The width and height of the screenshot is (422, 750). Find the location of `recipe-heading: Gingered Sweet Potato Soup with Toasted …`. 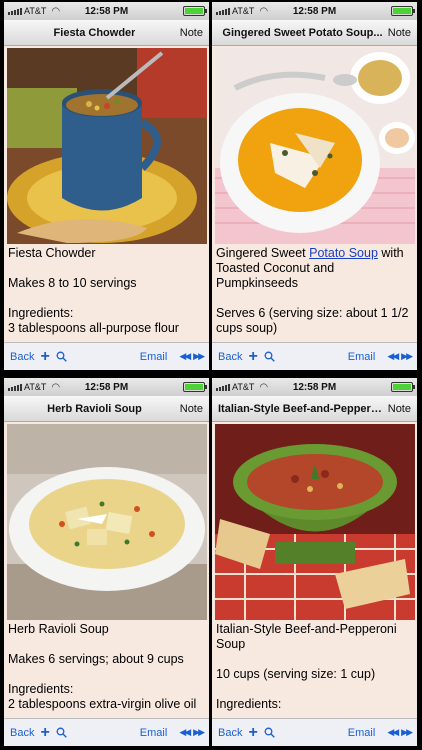

recipe-heading: Gingered Sweet Potato Soup with Toasted … is located at coordinates (310, 268).